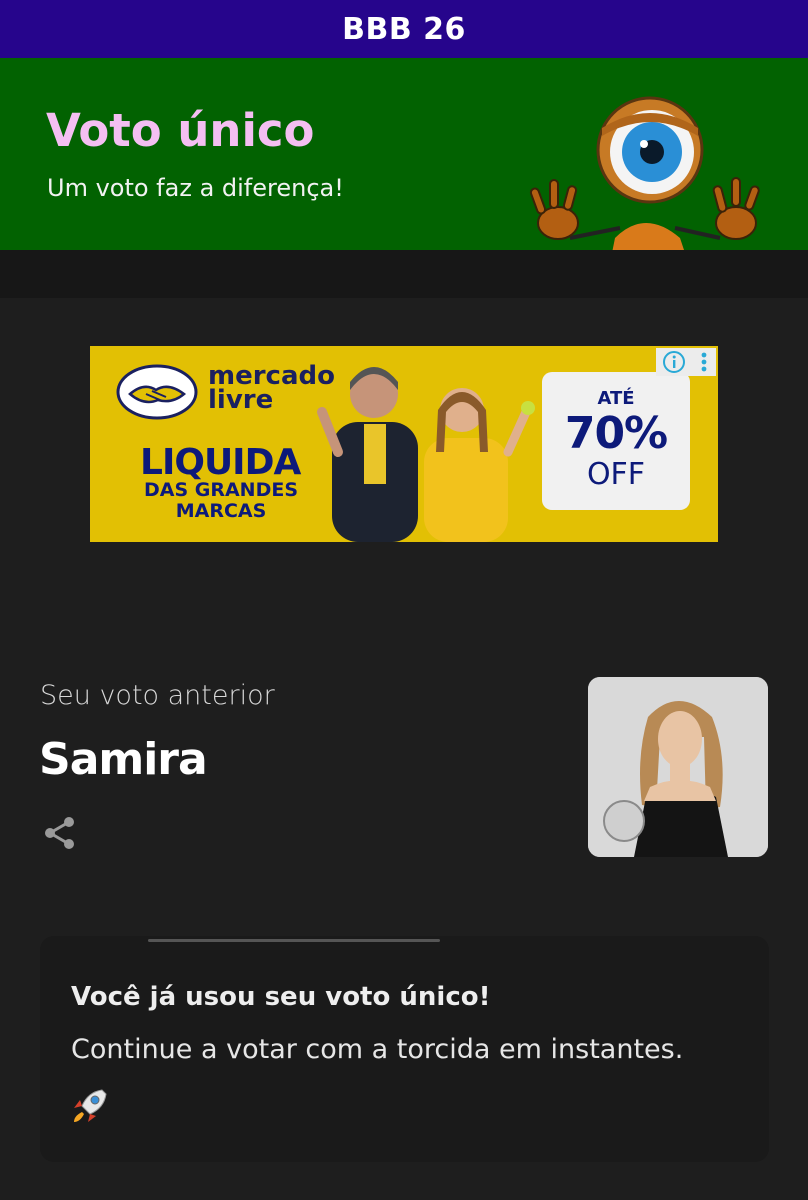 This screenshot has width=808, height=1200. I want to click on ad-headline: LIQUIDA, so click(220, 462).